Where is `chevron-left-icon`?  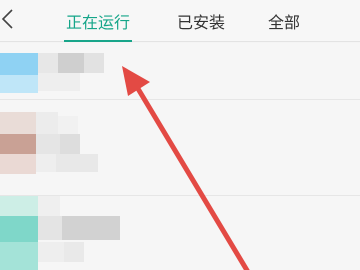
chevron-left-icon is located at coordinates (10, 19).